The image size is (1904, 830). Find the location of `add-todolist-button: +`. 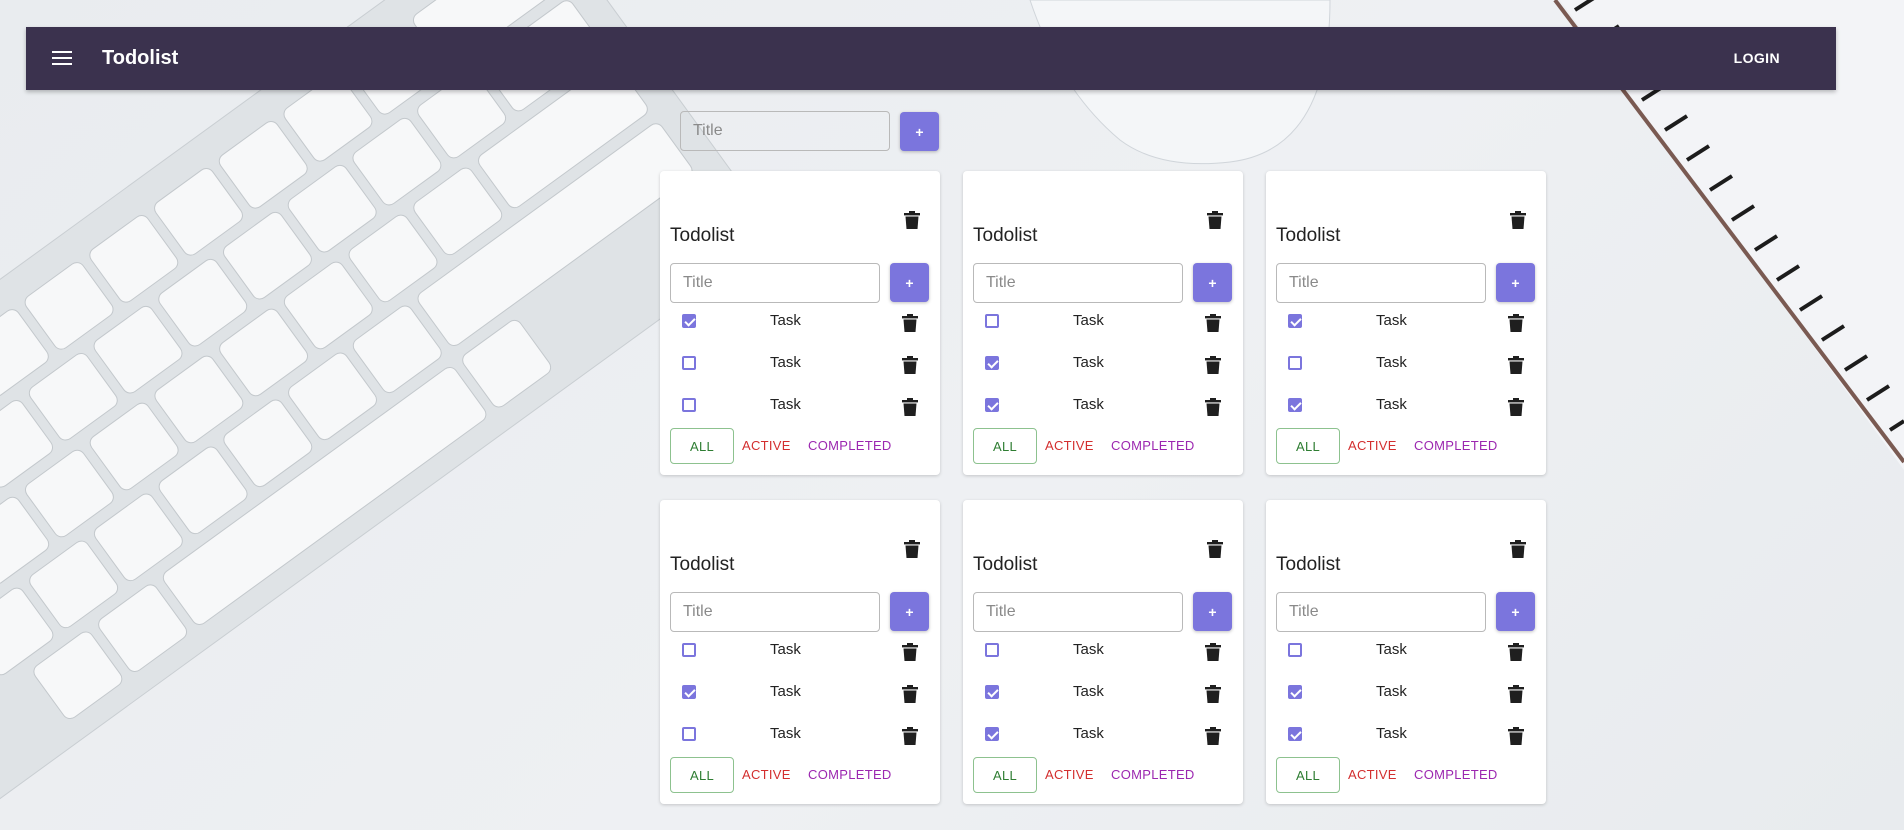

add-todolist-button: + is located at coordinates (919, 131).